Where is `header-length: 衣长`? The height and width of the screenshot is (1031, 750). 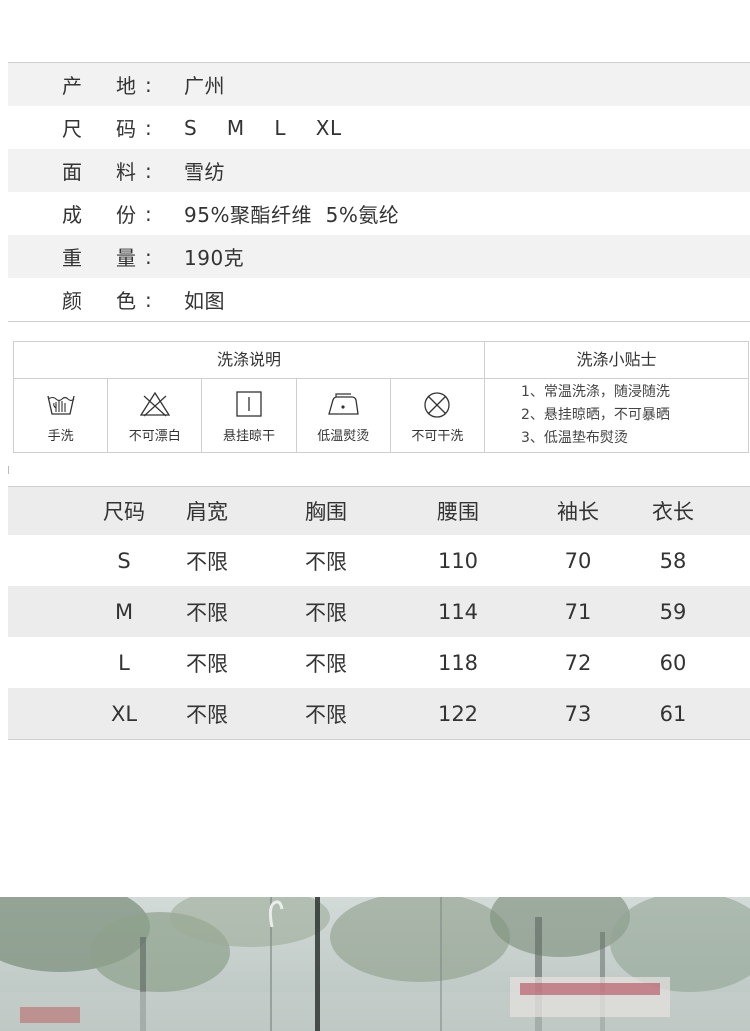 header-length: 衣长 is located at coordinates (673, 512).